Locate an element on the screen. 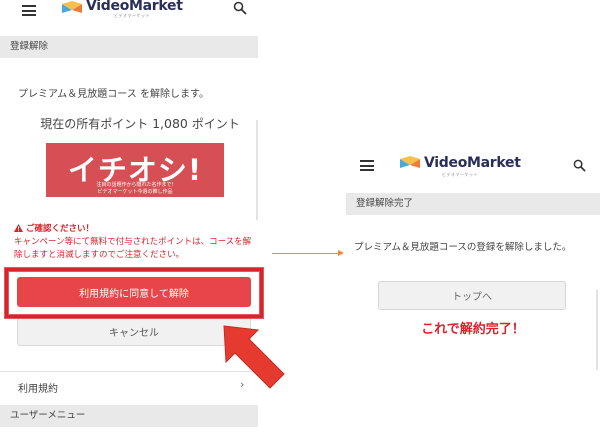 This screenshot has width=600, height=441. complete-note: これで解約完了！ is located at coordinates (473, 329).